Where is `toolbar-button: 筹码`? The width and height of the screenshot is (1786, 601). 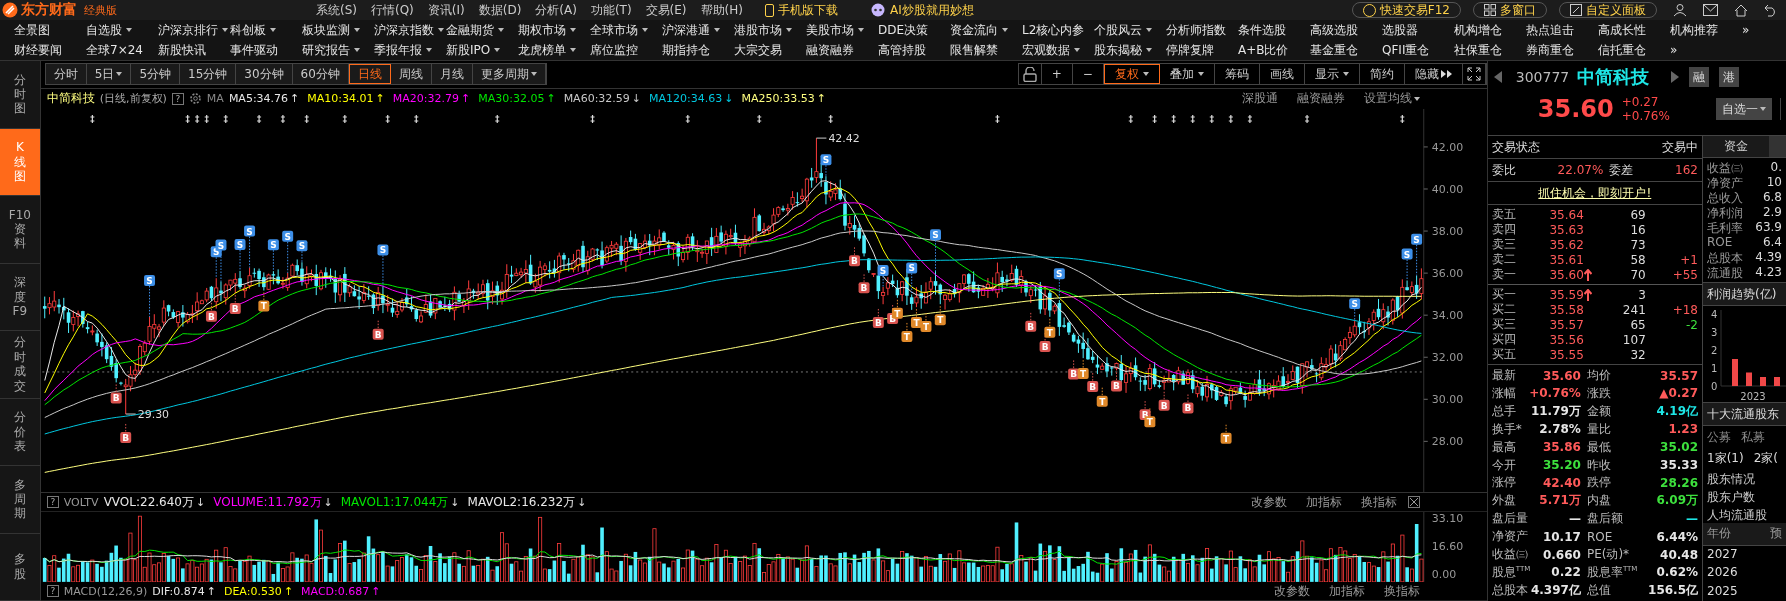
toolbar-button: 筹码 is located at coordinates (1237, 74).